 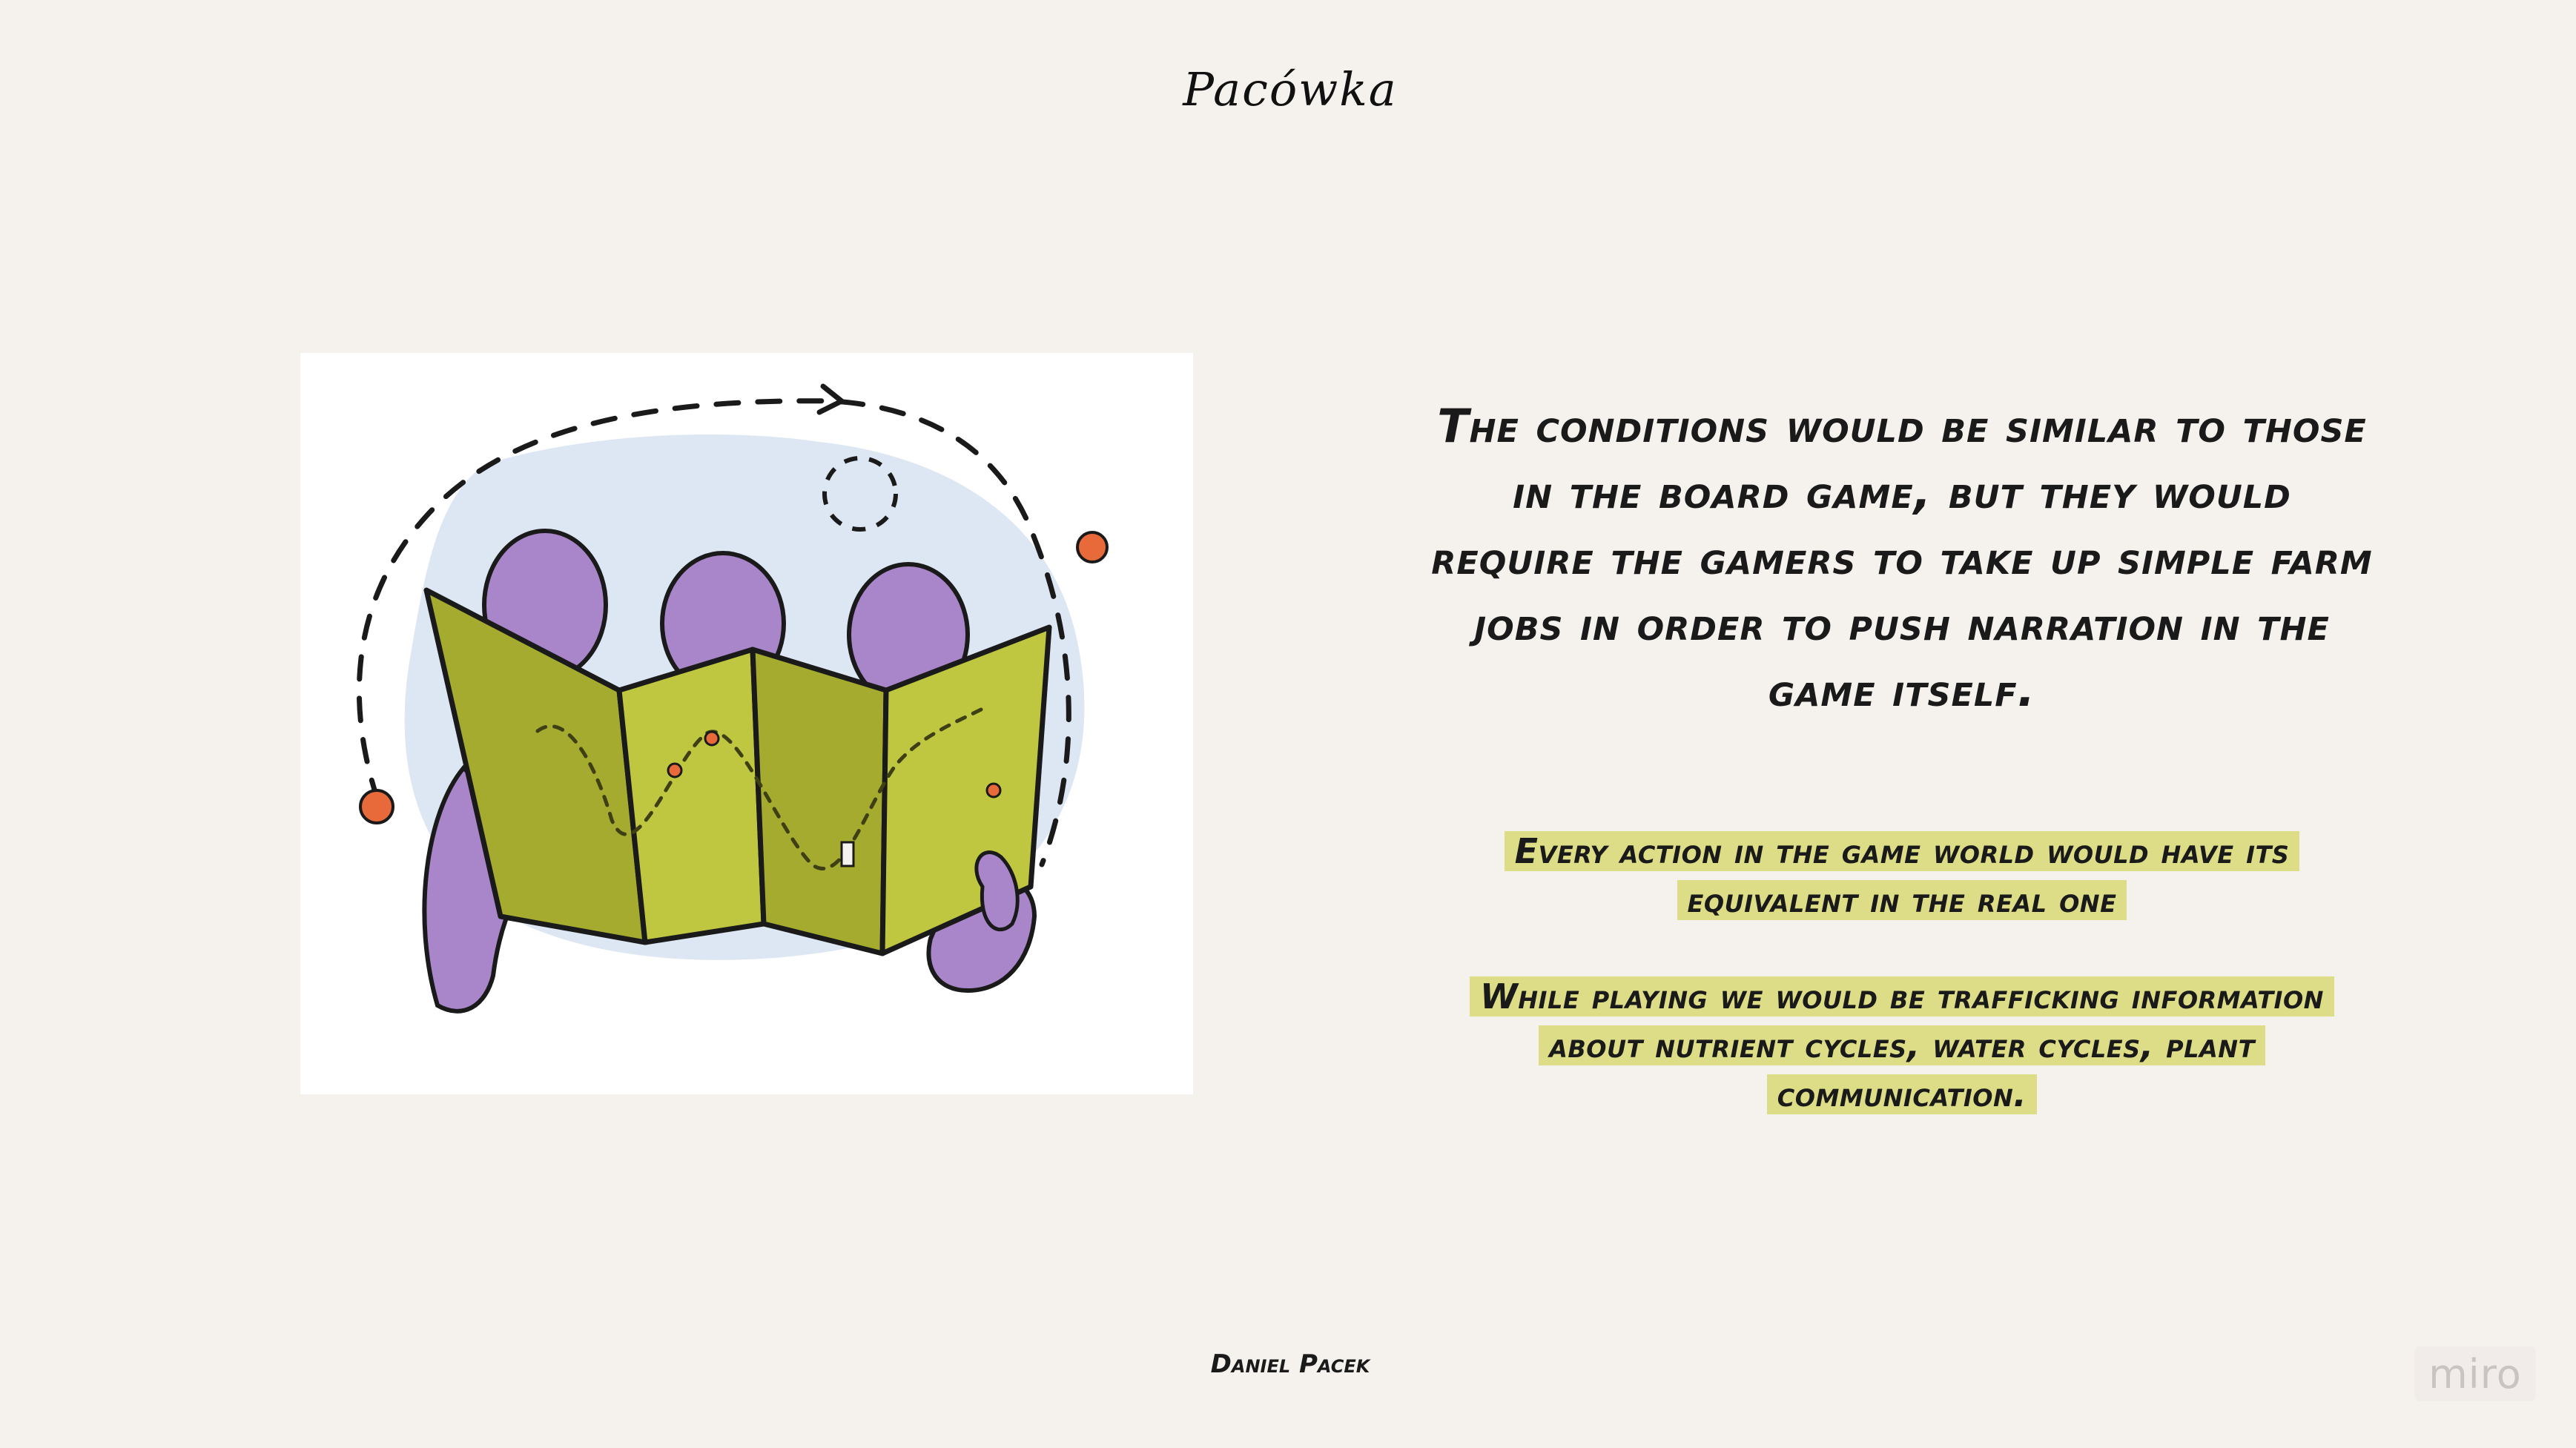 I want to click on three-figures-reading-map-illustration, so click(x=732, y=698).